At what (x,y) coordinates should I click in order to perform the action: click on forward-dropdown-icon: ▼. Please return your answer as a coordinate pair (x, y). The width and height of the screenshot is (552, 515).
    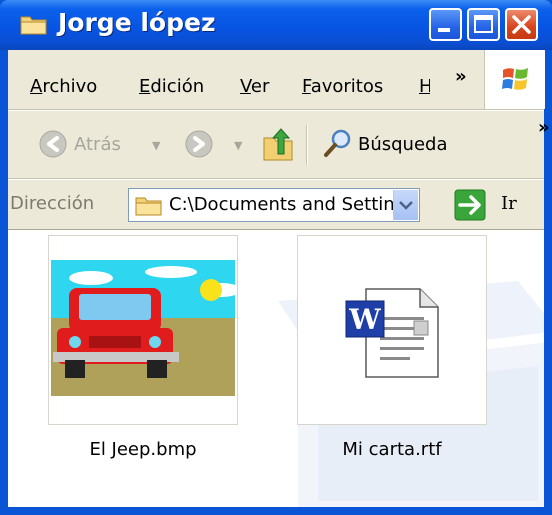
    Looking at the image, I should click on (238, 145).